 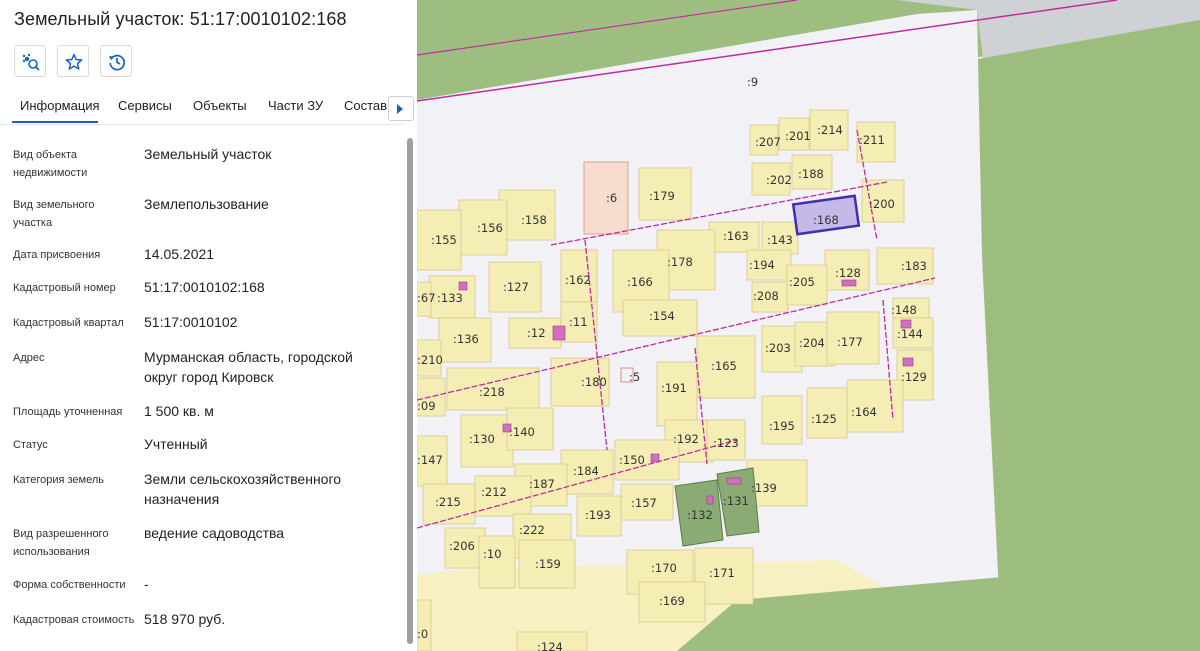 What do you see at coordinates (640, 282) in the screenshot?
I see `map-label: :166` at bounding box center [640, 282].